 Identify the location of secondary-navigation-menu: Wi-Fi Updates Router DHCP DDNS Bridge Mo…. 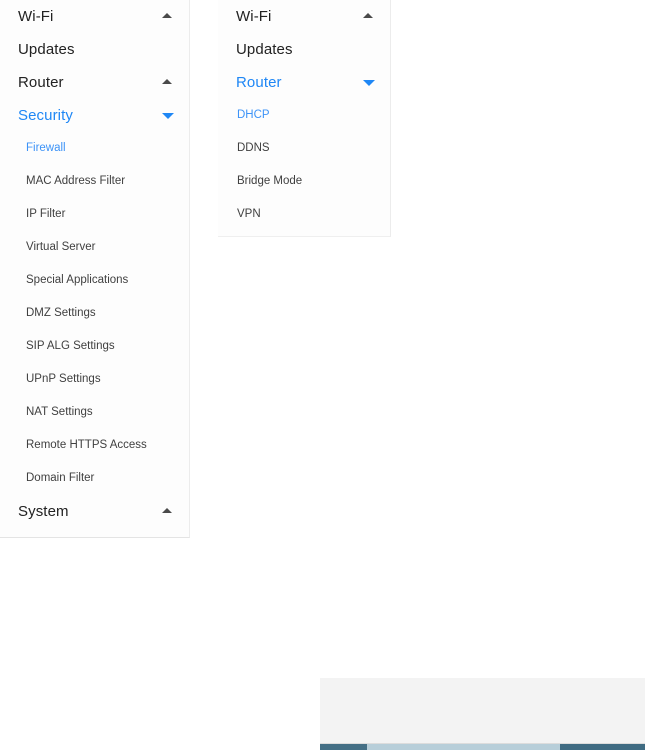
(304, 118).